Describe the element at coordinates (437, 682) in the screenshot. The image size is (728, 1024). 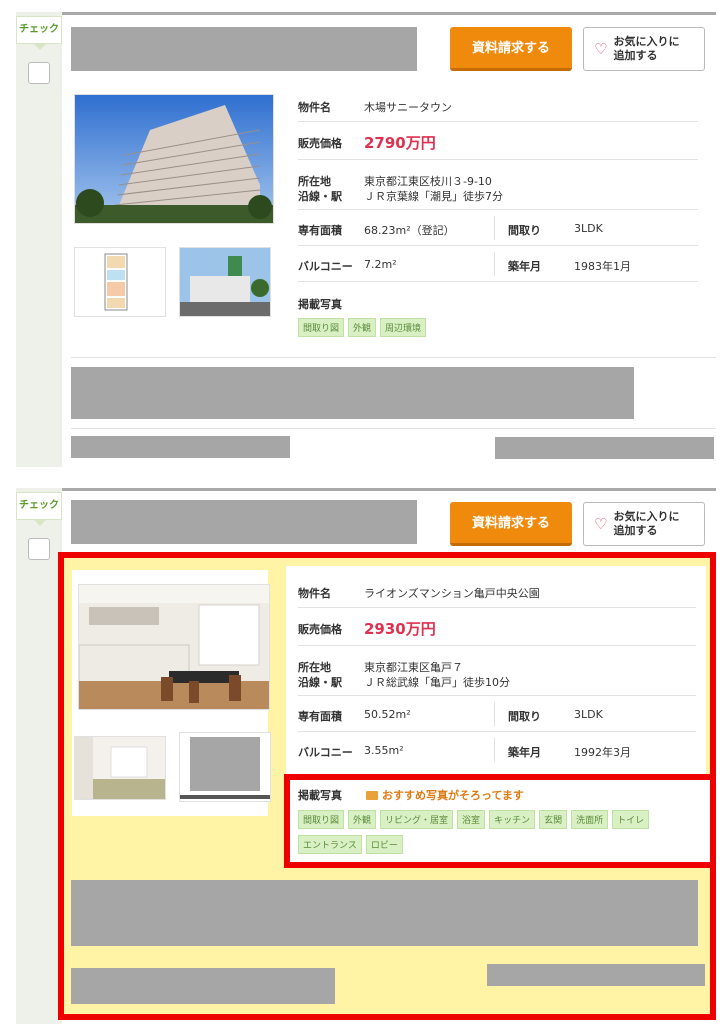
I see `station-value: ＪＲ総武線「亀戸」徒歩10分` at that location.